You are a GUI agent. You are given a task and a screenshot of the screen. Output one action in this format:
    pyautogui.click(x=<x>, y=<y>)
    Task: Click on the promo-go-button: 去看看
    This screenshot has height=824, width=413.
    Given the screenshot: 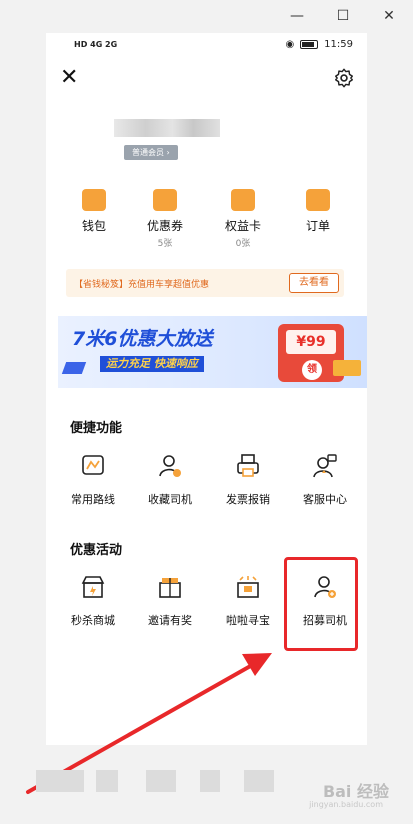 What is the action you would take?
    pyautogui.click(x=314, y=283)
    